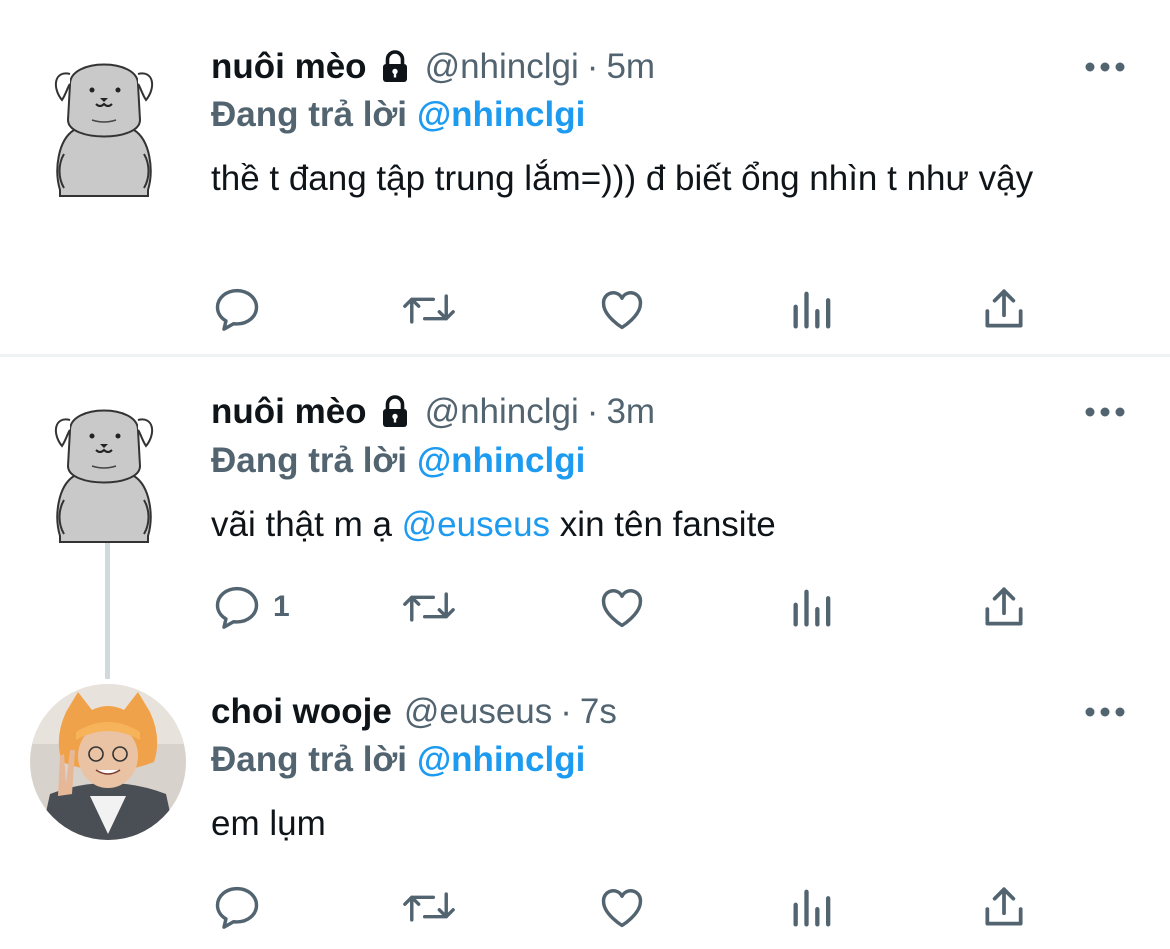 This screenshot has height=949, width=1170. I want to click on thread-connector, so click(107, 609).